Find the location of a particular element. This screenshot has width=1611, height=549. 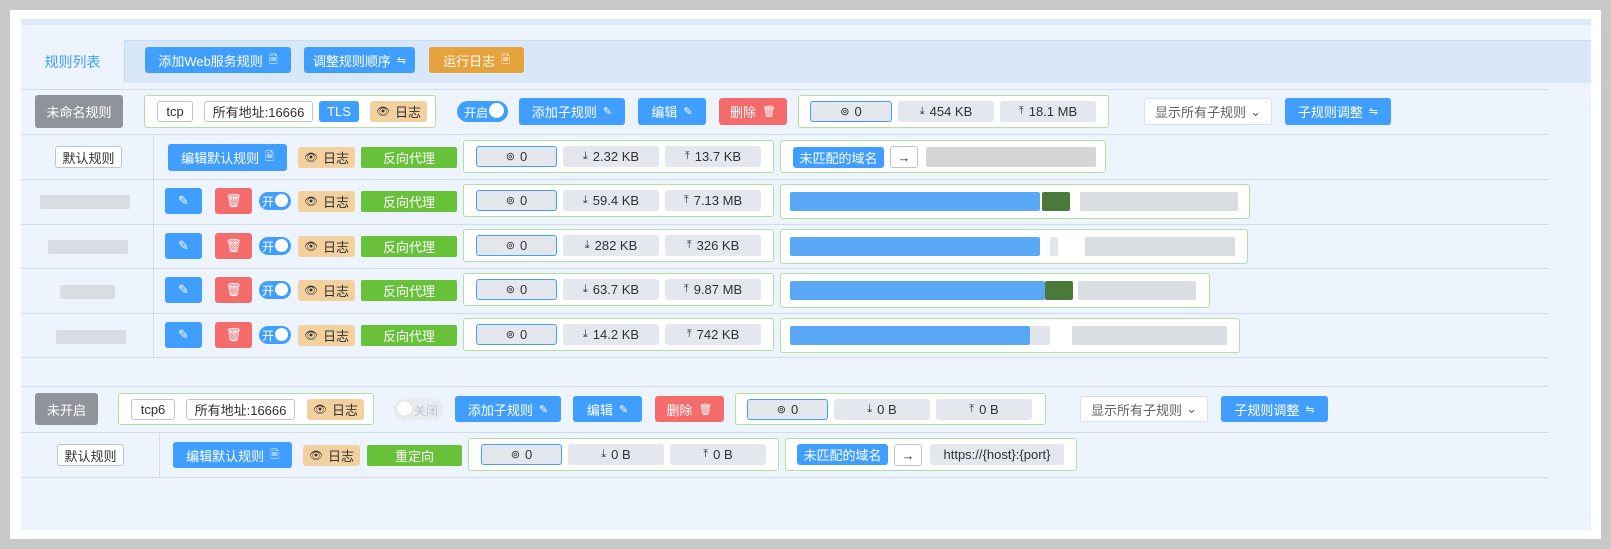

upload-stat: ⤒ 742 KB is located at coordinates (713, 334).